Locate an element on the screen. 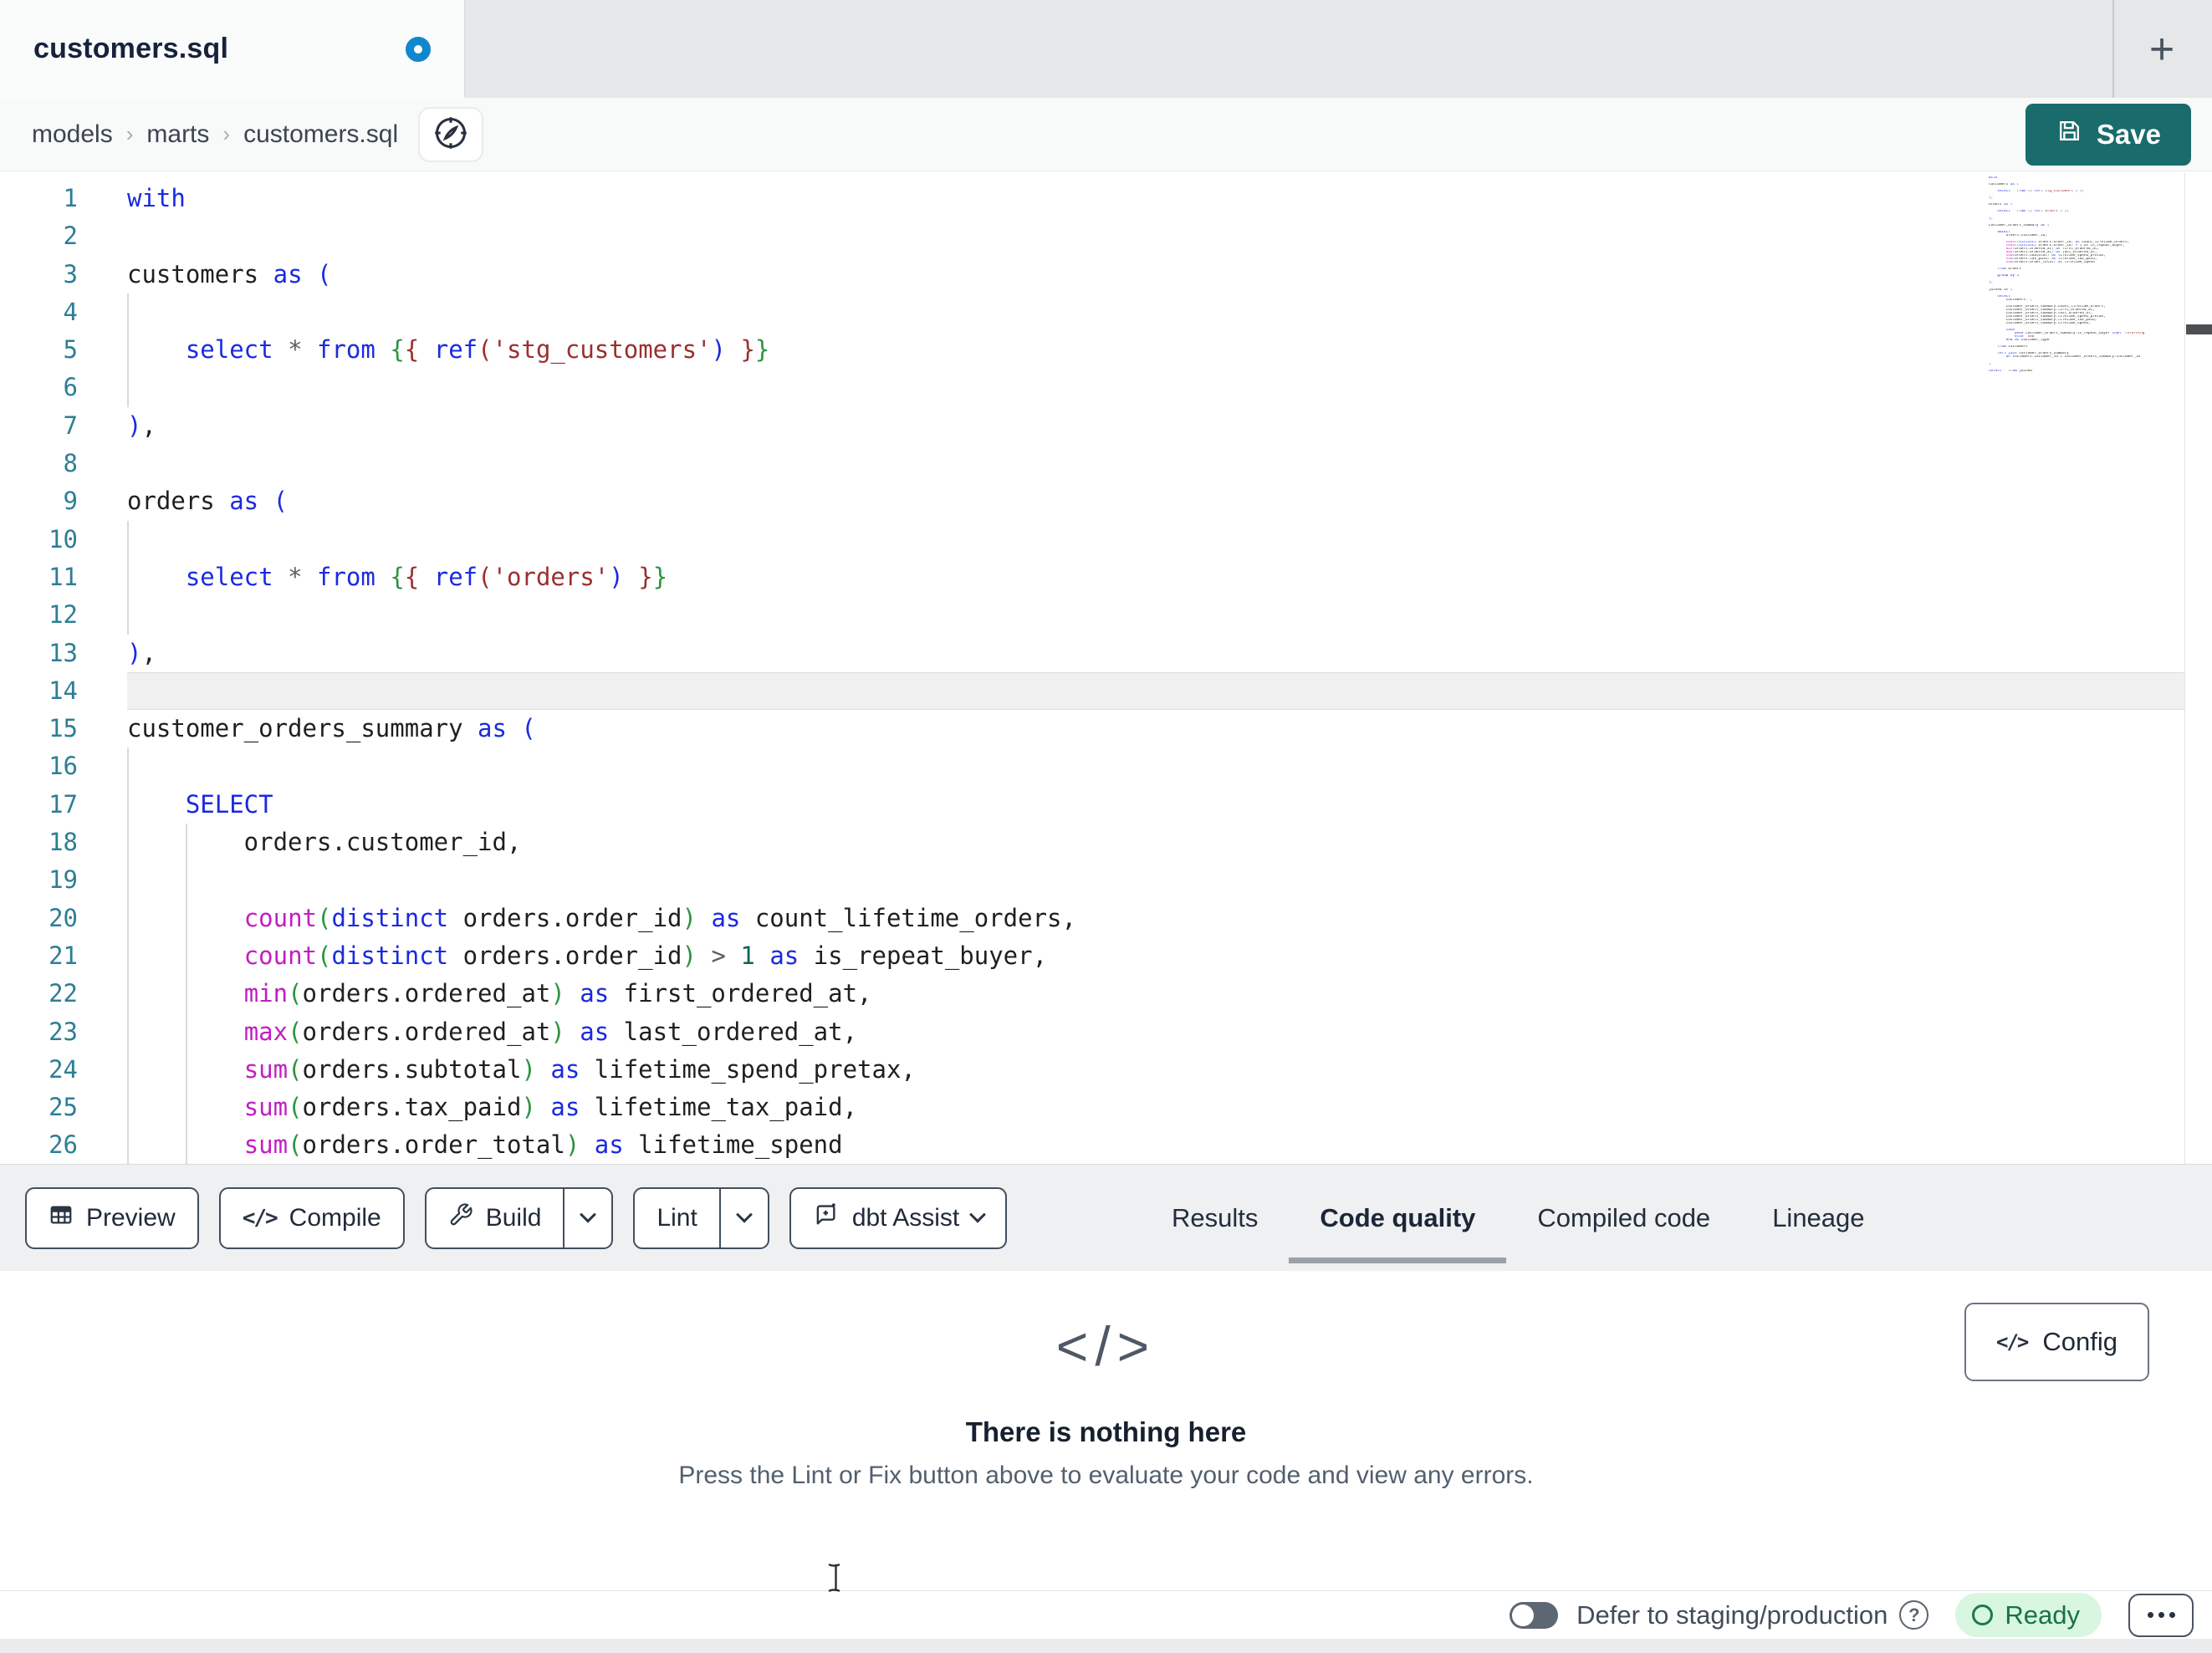 The height and width of the screenshot is (1653, 2212). code-line: 11 select * from {{ ref('orders') }} is located at coordinates (1092, 577).